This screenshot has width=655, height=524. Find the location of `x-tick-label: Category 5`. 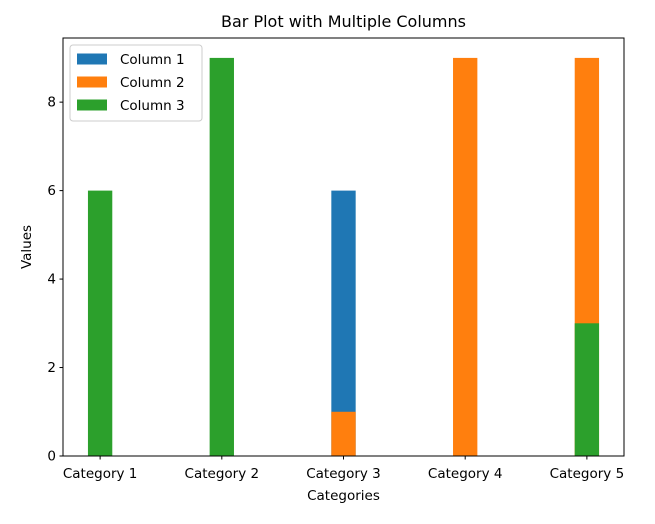

x-tick-label: Category 5 is located at coordinates (587, 474).